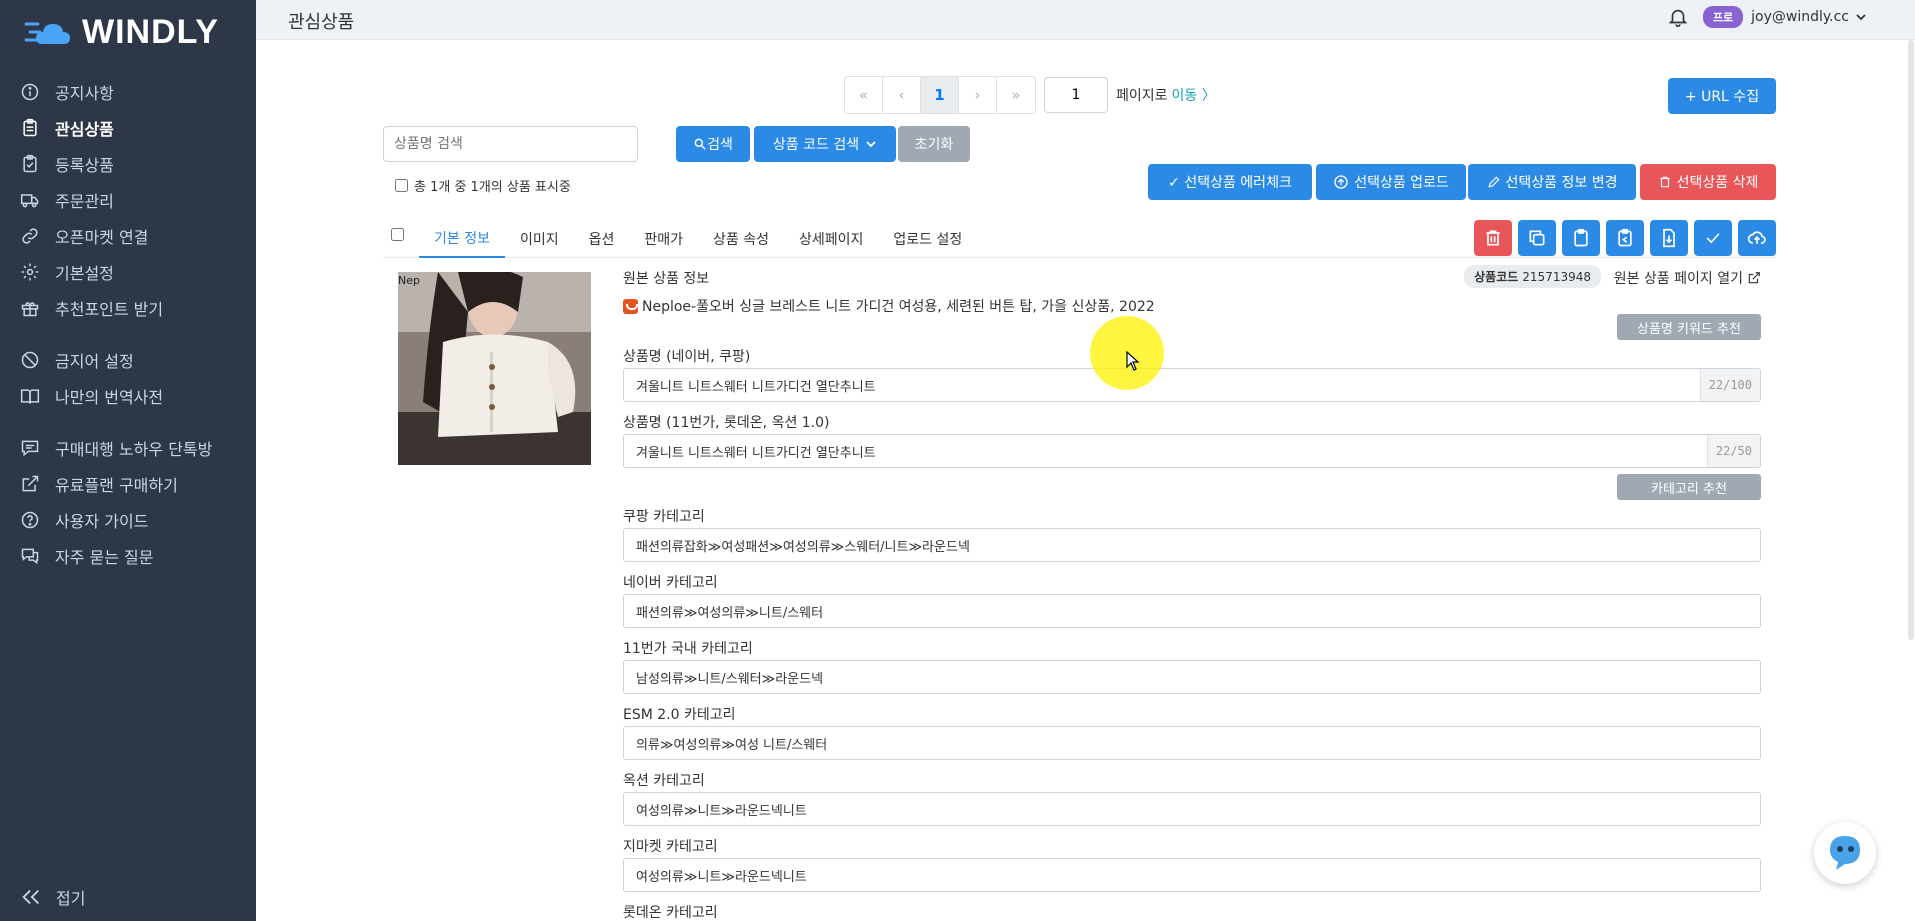 This screenshot has width=1915, height=921. I want to click on sidebar-item-paid-plan: 유료플랜 구매하기, so click(128, 484).